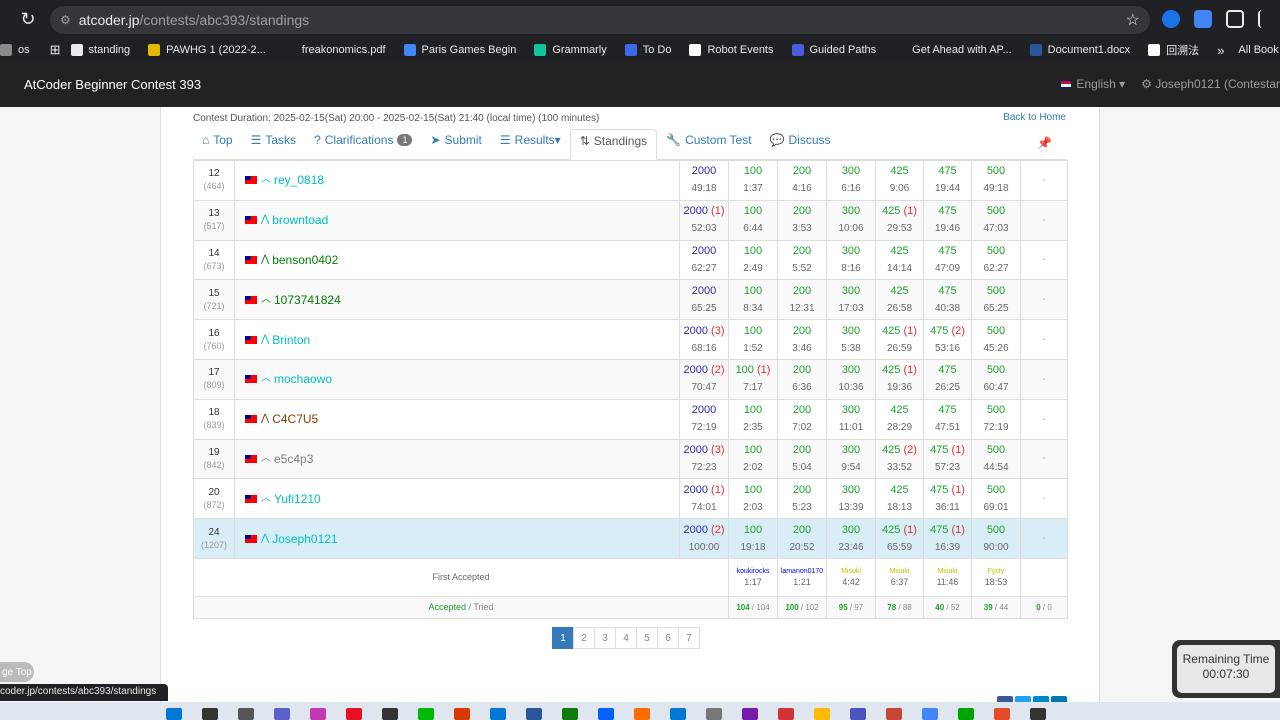 This screenshot has height=720, width=1280. I want to click on username-link: rey_0818, so click(299, 180).